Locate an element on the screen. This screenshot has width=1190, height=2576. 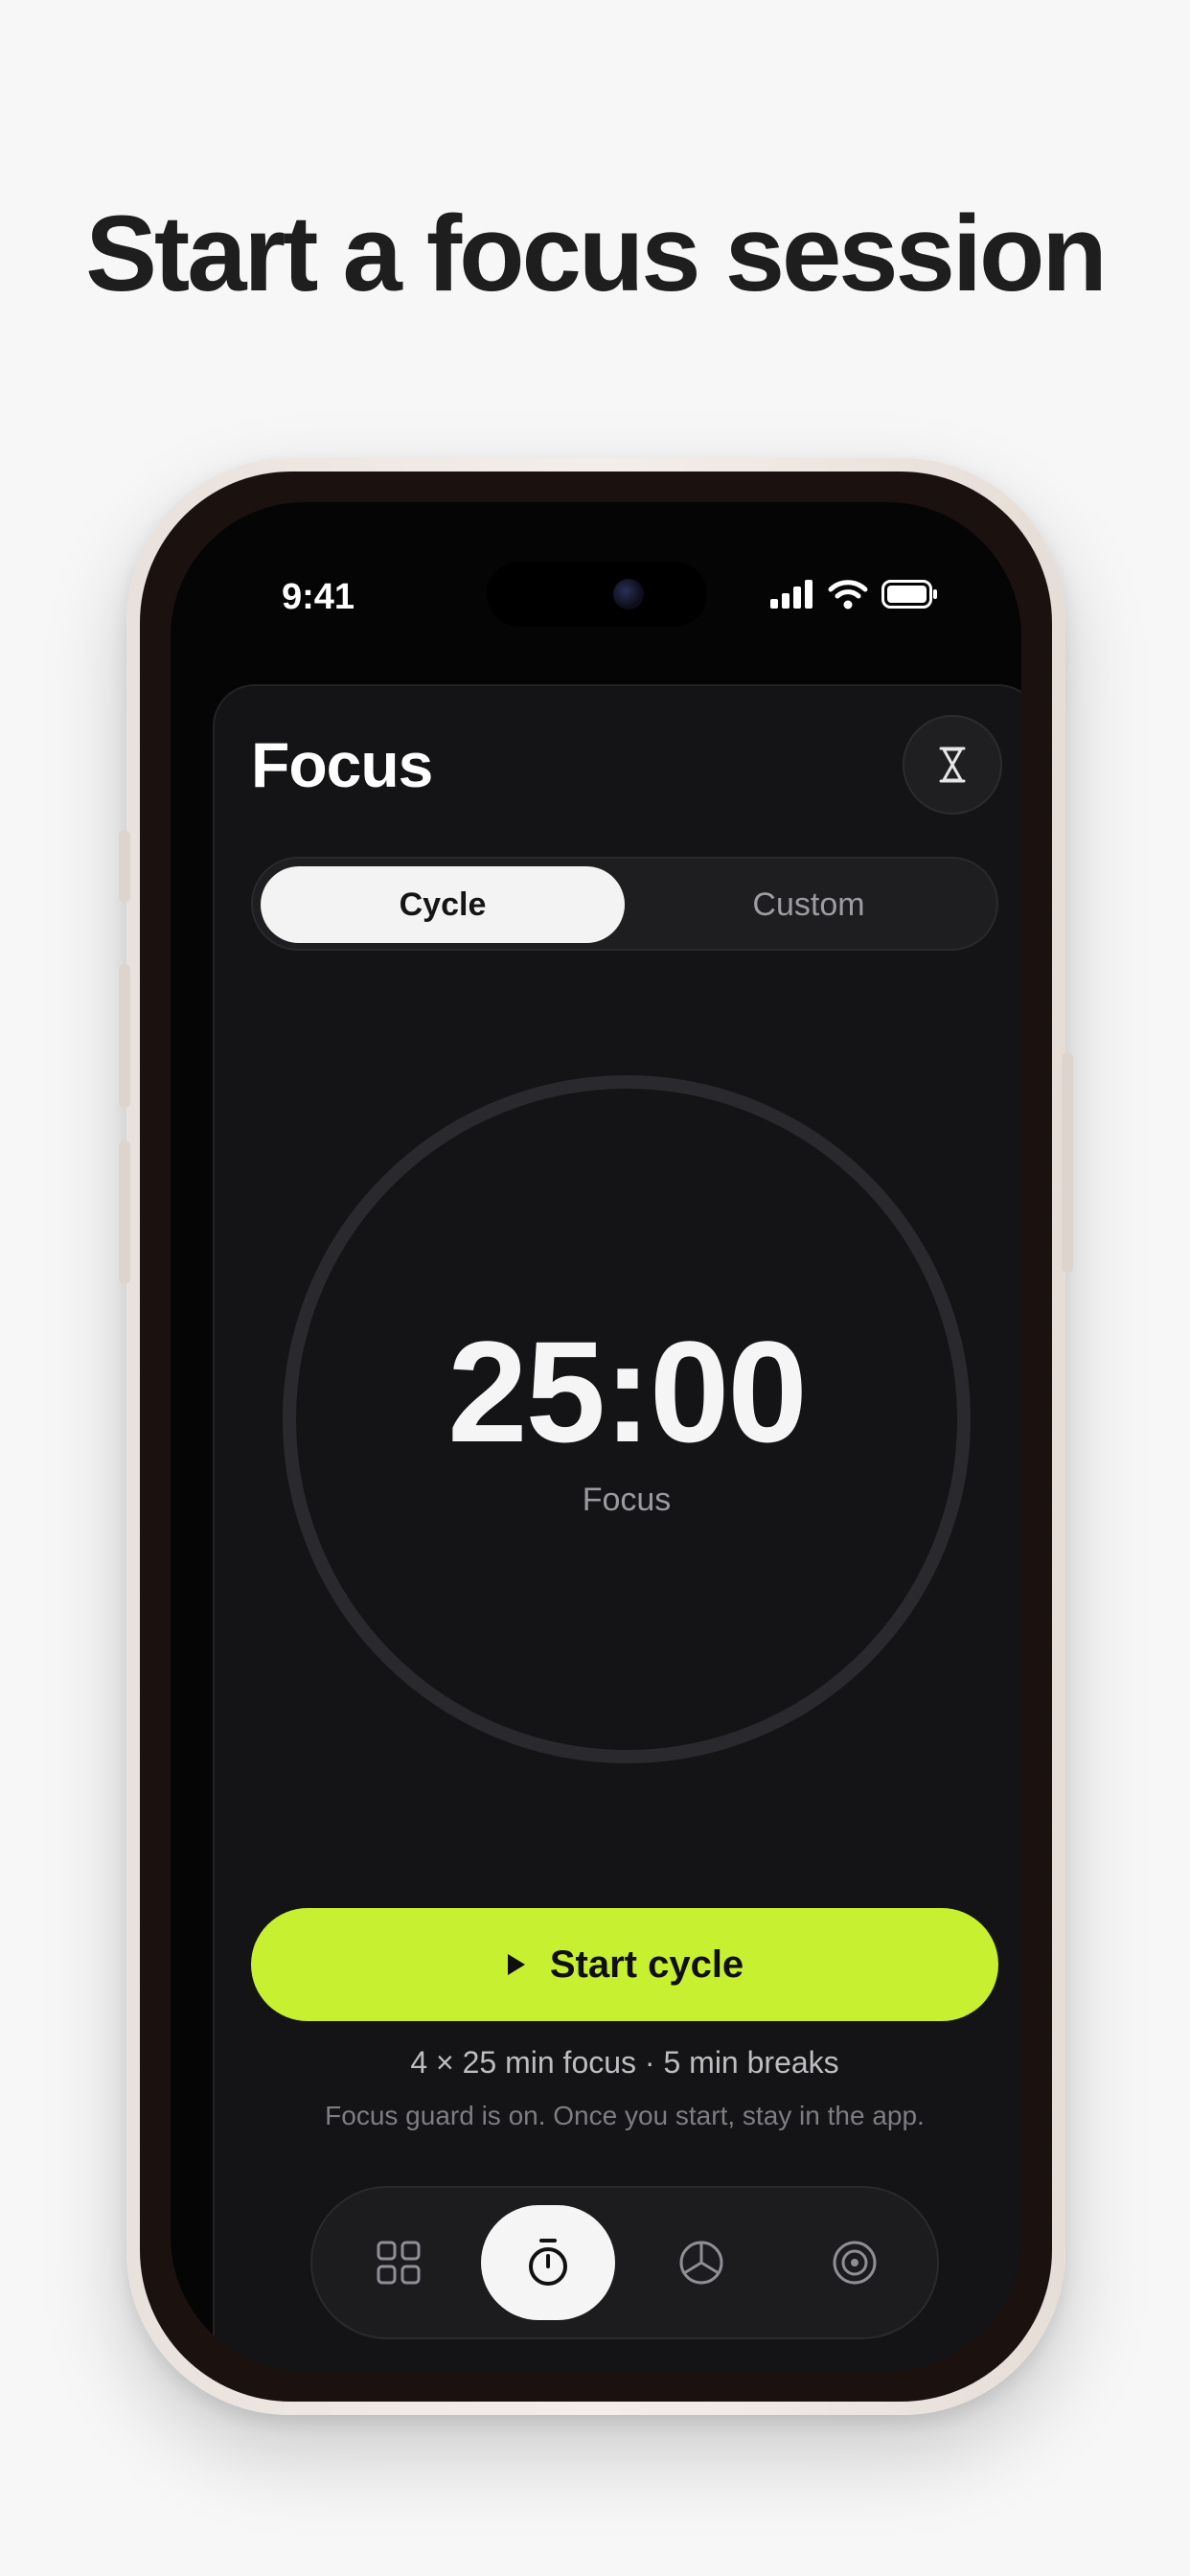
stopwatch-icon is located at coordinates (548, 2262).